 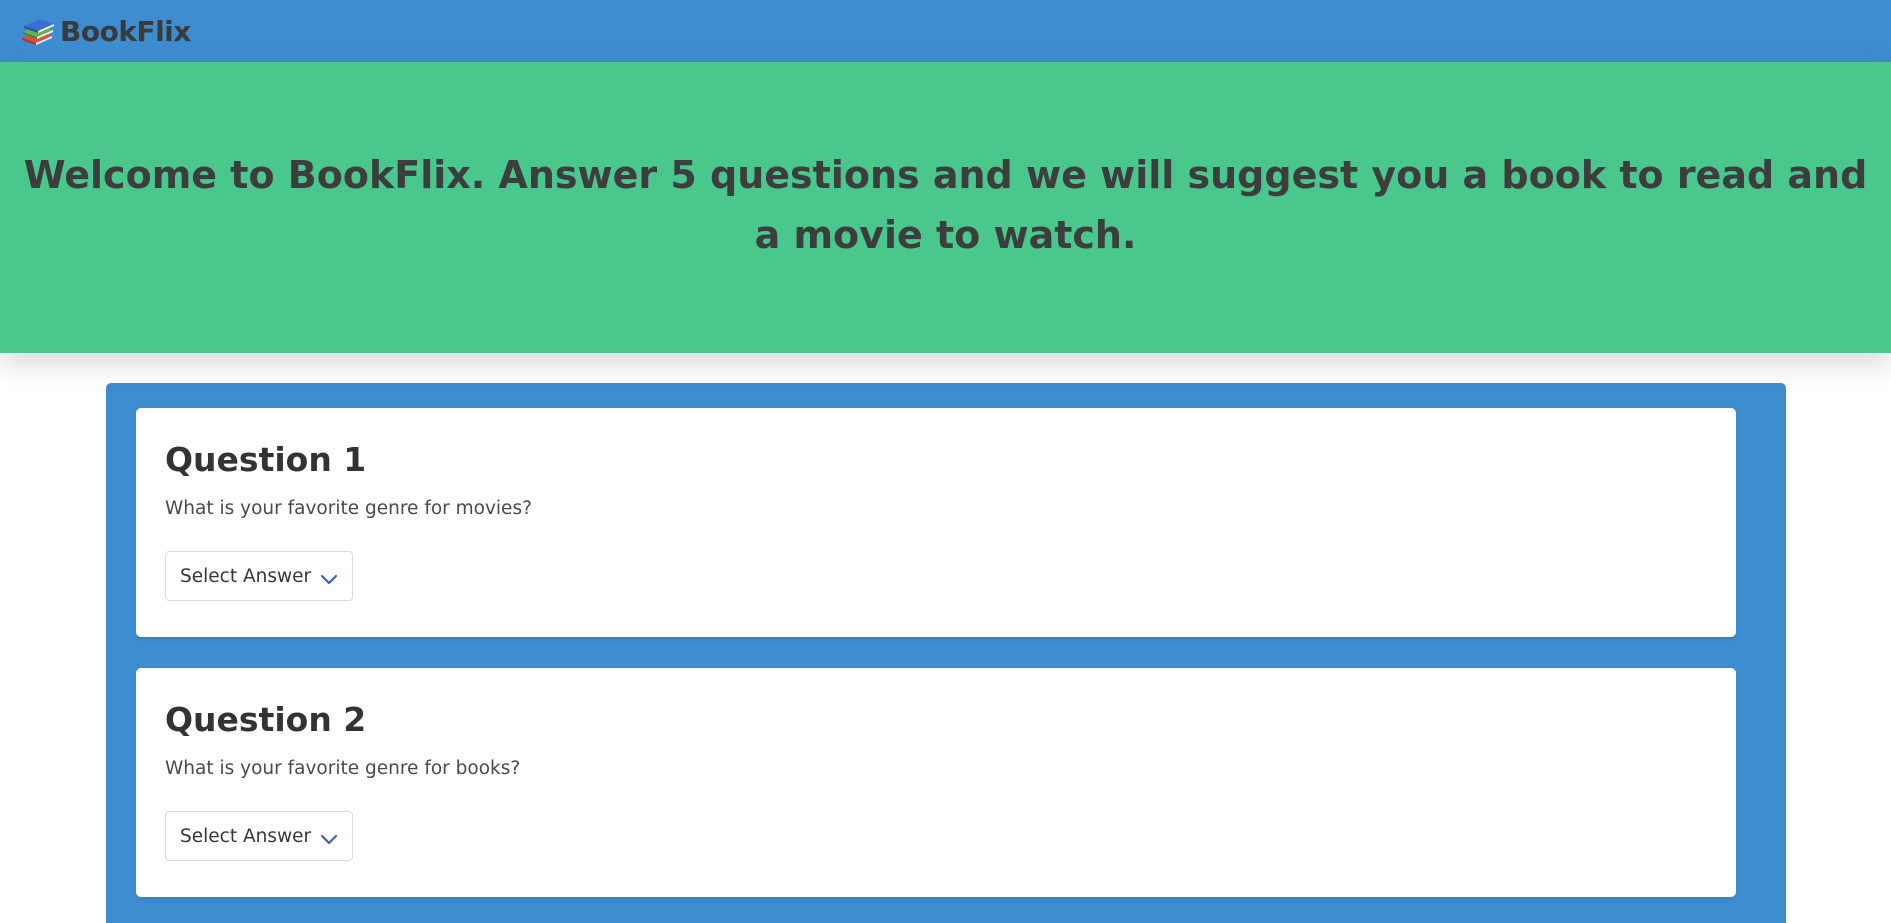 I want to click on brand-link: BookFlix, so click(x=104, y=31).